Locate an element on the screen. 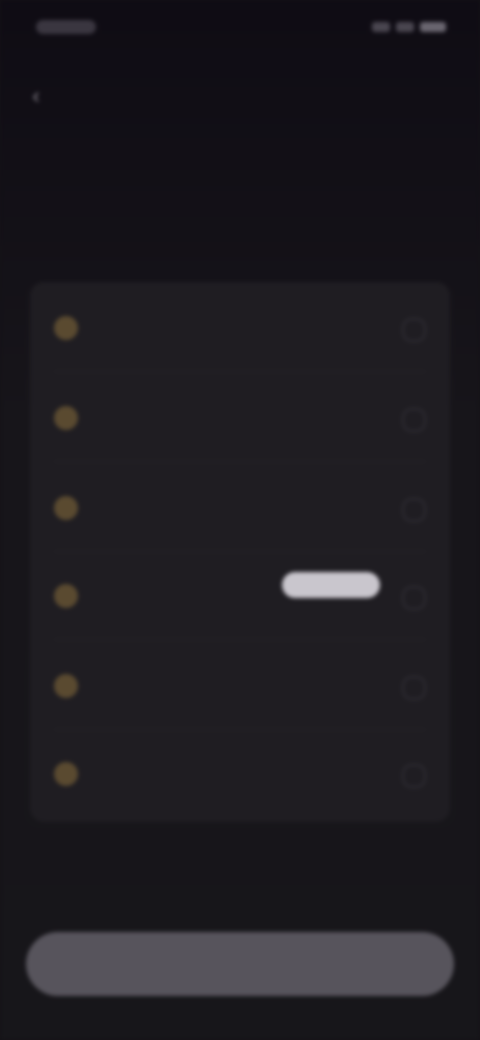 The width and height of the screenshot is (480, 1040). signal-icon is located at coordinates (381, 27).